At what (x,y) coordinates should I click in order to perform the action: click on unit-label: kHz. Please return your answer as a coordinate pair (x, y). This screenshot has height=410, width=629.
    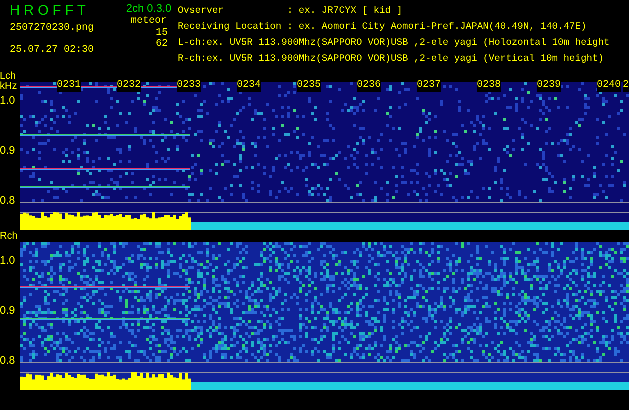
    Looking at the image, I should click on (9, 87).